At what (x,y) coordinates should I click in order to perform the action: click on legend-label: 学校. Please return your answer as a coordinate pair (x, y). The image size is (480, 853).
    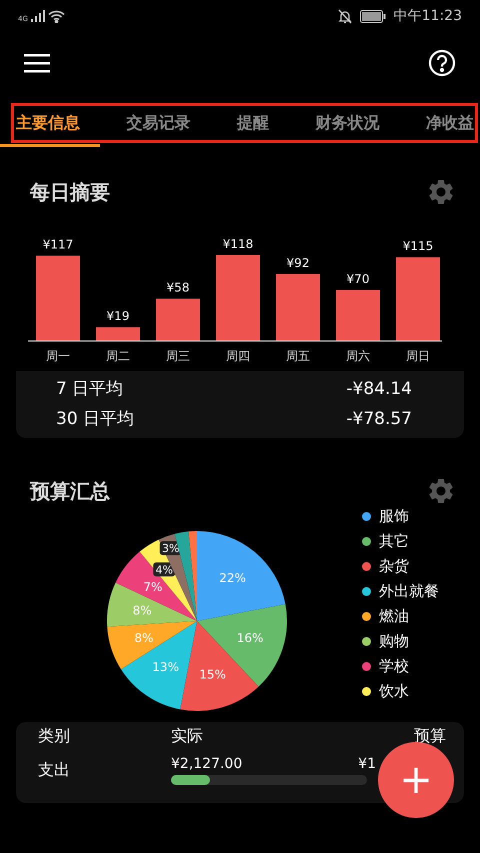
    Looking at the image, I should click on (394, 666).